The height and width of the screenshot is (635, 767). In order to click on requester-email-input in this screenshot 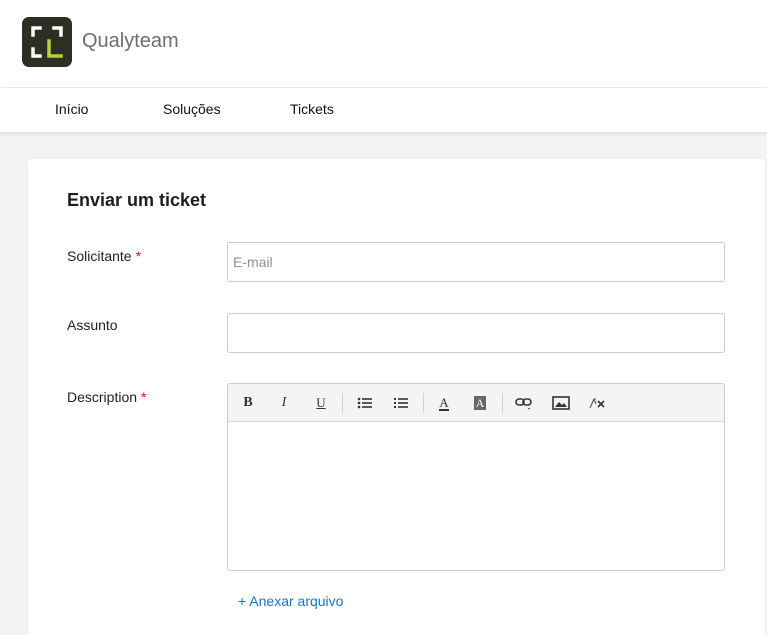, I will do `click(476, 262)`.